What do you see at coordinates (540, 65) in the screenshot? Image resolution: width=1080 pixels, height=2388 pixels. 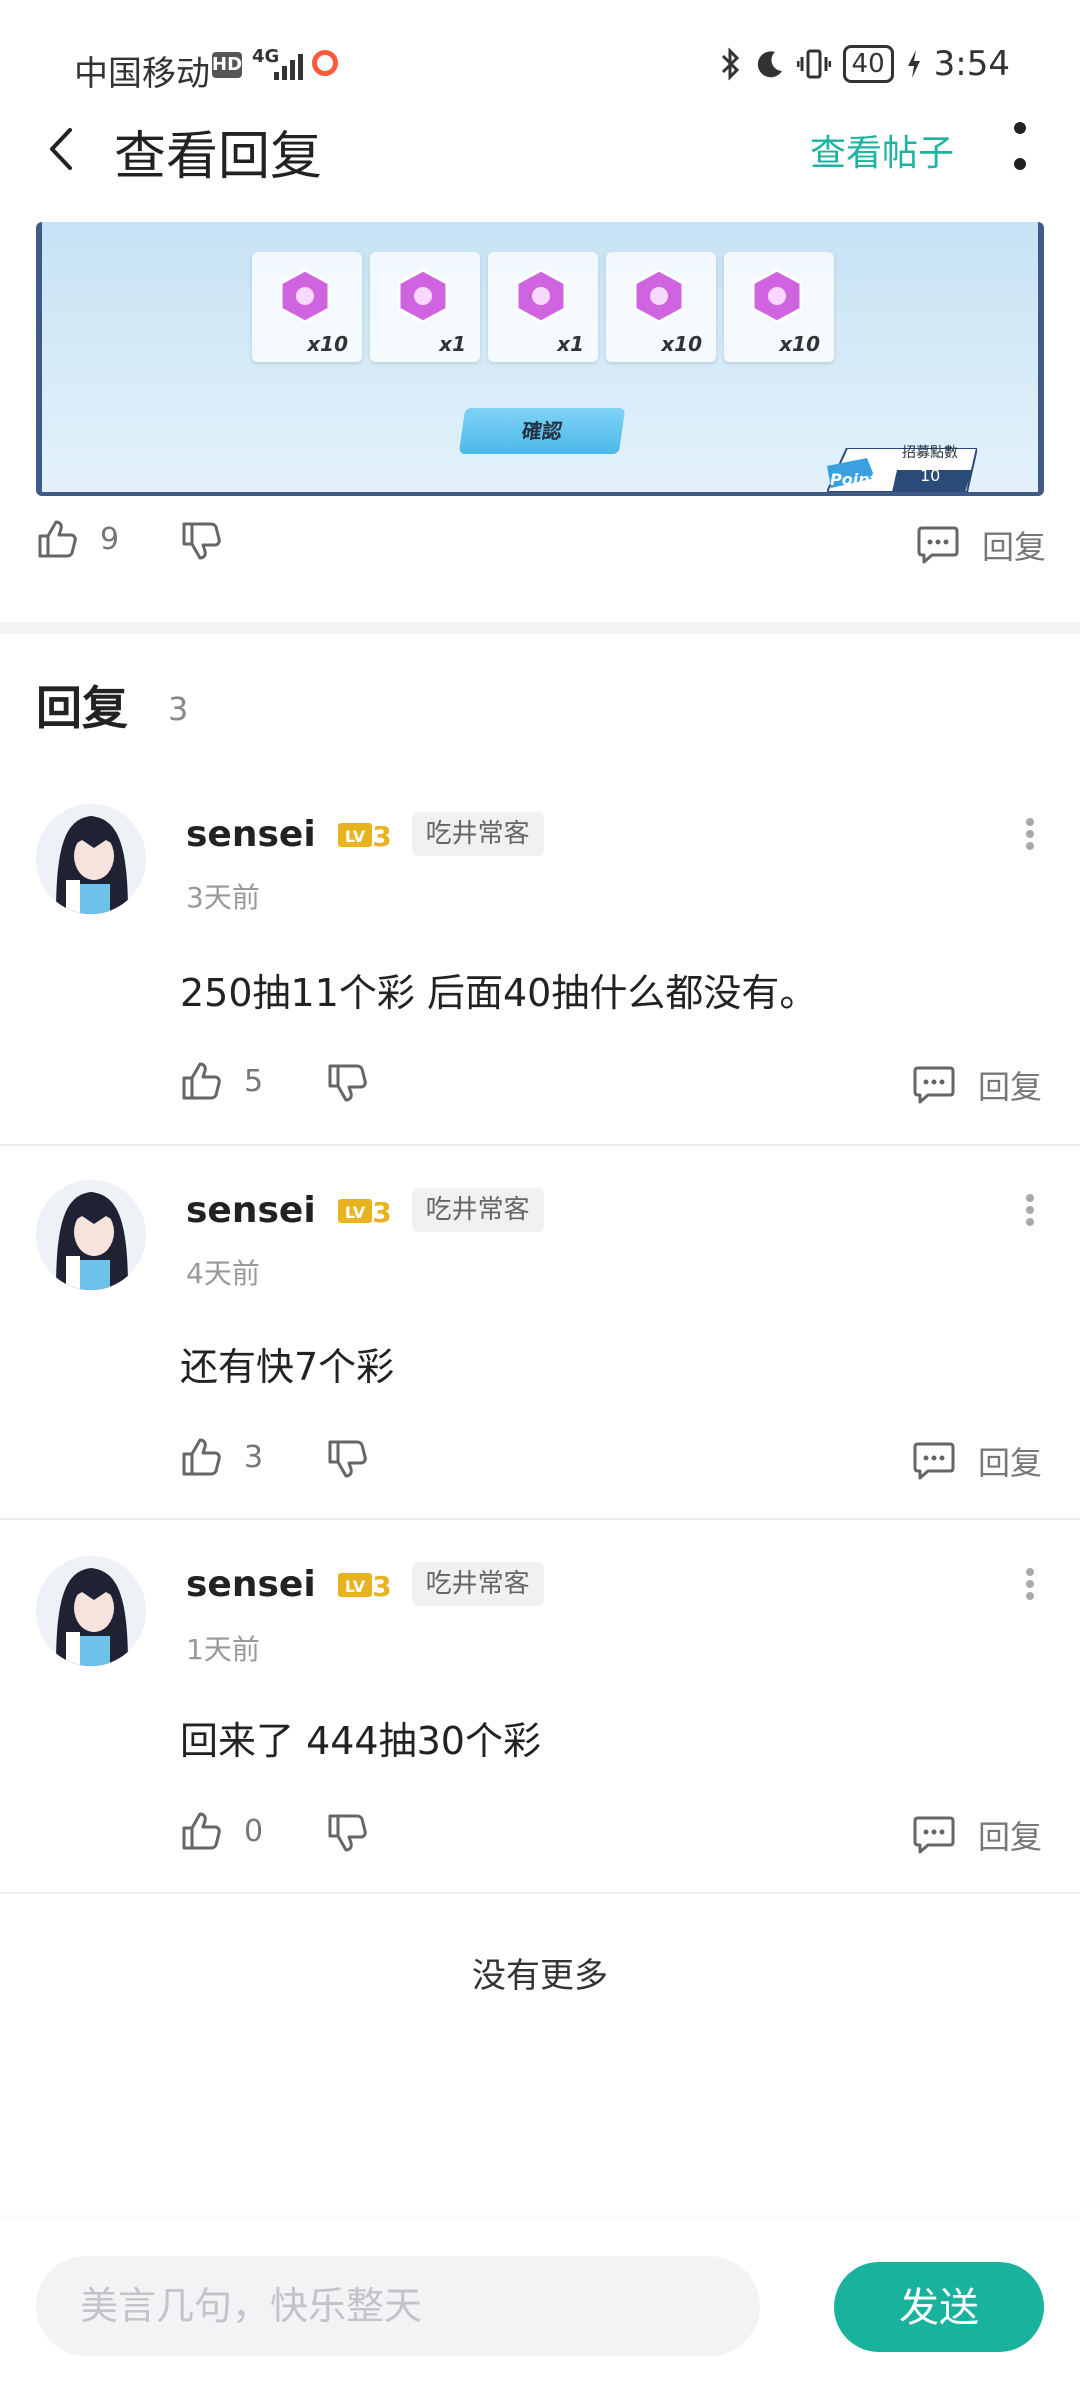 I see `status-bar: 中国移动 HD 4G 40 3:54` at bounding box center [540, 65].